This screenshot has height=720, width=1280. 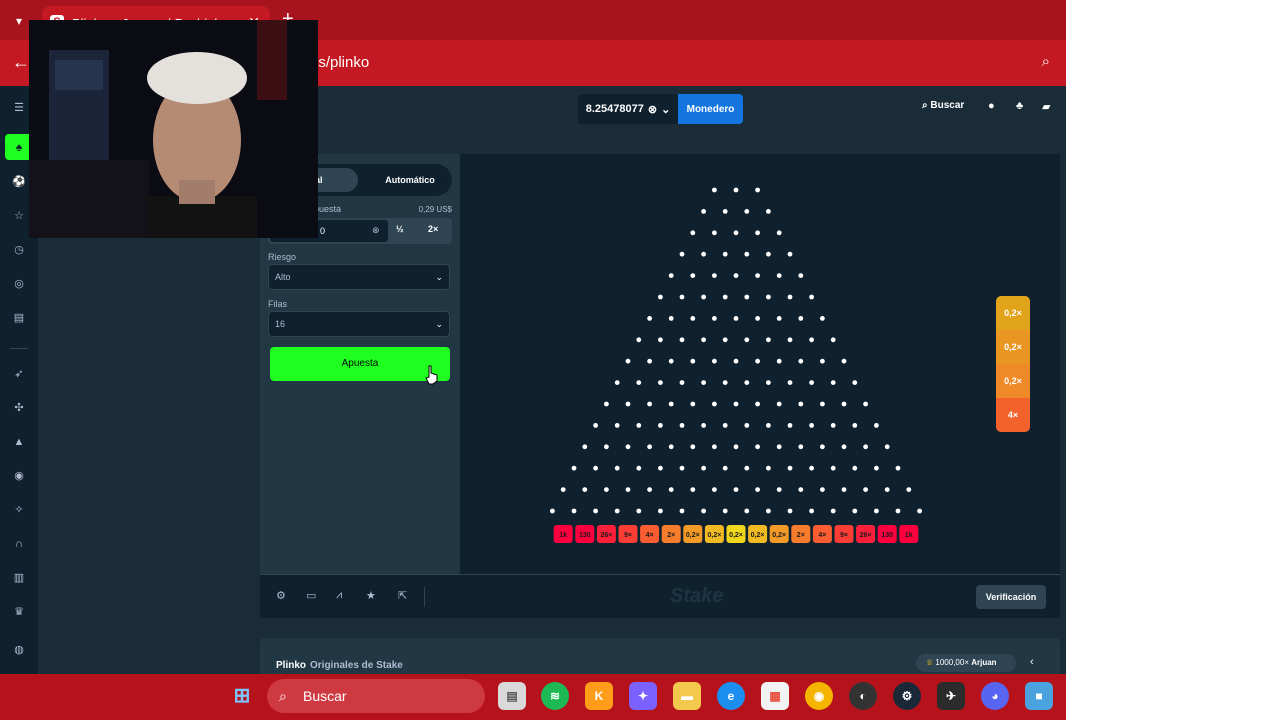 What do you see at coordinates (19, 250) in the screenshot?
I see `recent-icon: ◷` at bounding box center [19, 250].